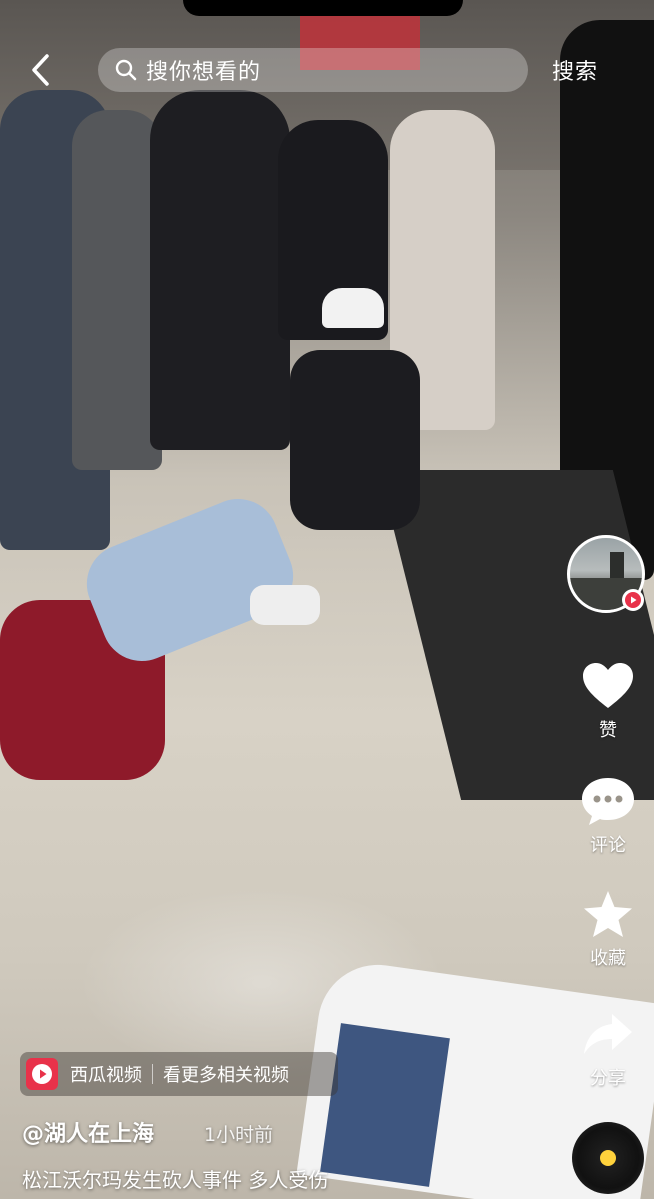 The image size is (654, 1199). I want to click on xigua-logo-icon, so click(42, 1074).